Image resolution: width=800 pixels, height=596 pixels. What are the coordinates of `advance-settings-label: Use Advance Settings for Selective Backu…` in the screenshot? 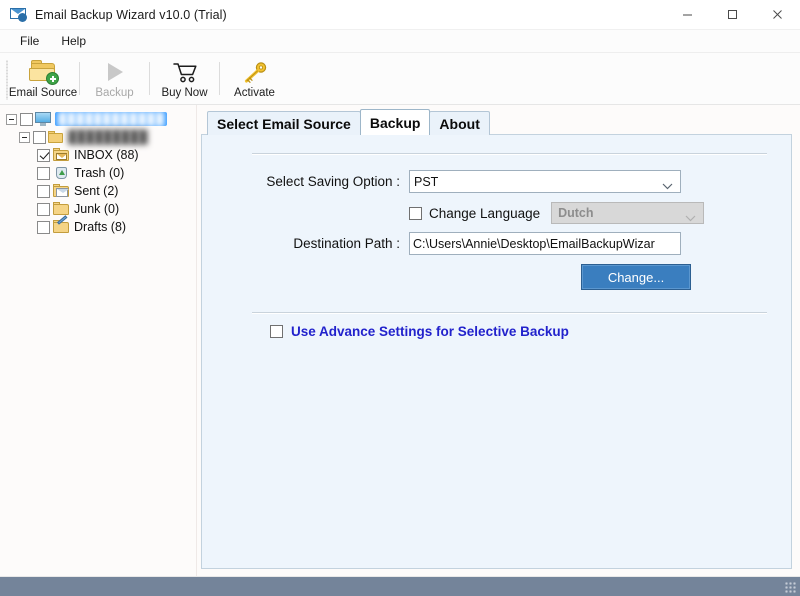 It's located at (430, 331).